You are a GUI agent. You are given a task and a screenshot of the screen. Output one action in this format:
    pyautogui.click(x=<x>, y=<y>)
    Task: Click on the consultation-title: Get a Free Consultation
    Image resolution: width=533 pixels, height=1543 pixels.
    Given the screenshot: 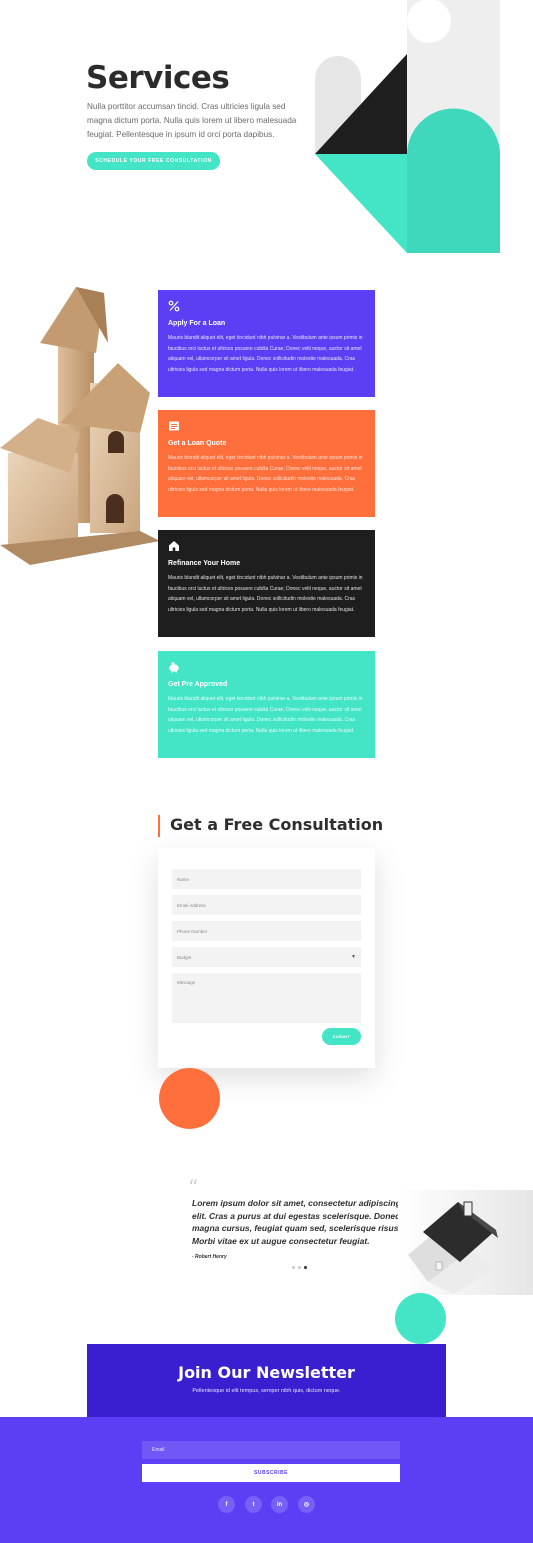 What is the action you would take?
    pyautogui.click(x=277, y=824)
    